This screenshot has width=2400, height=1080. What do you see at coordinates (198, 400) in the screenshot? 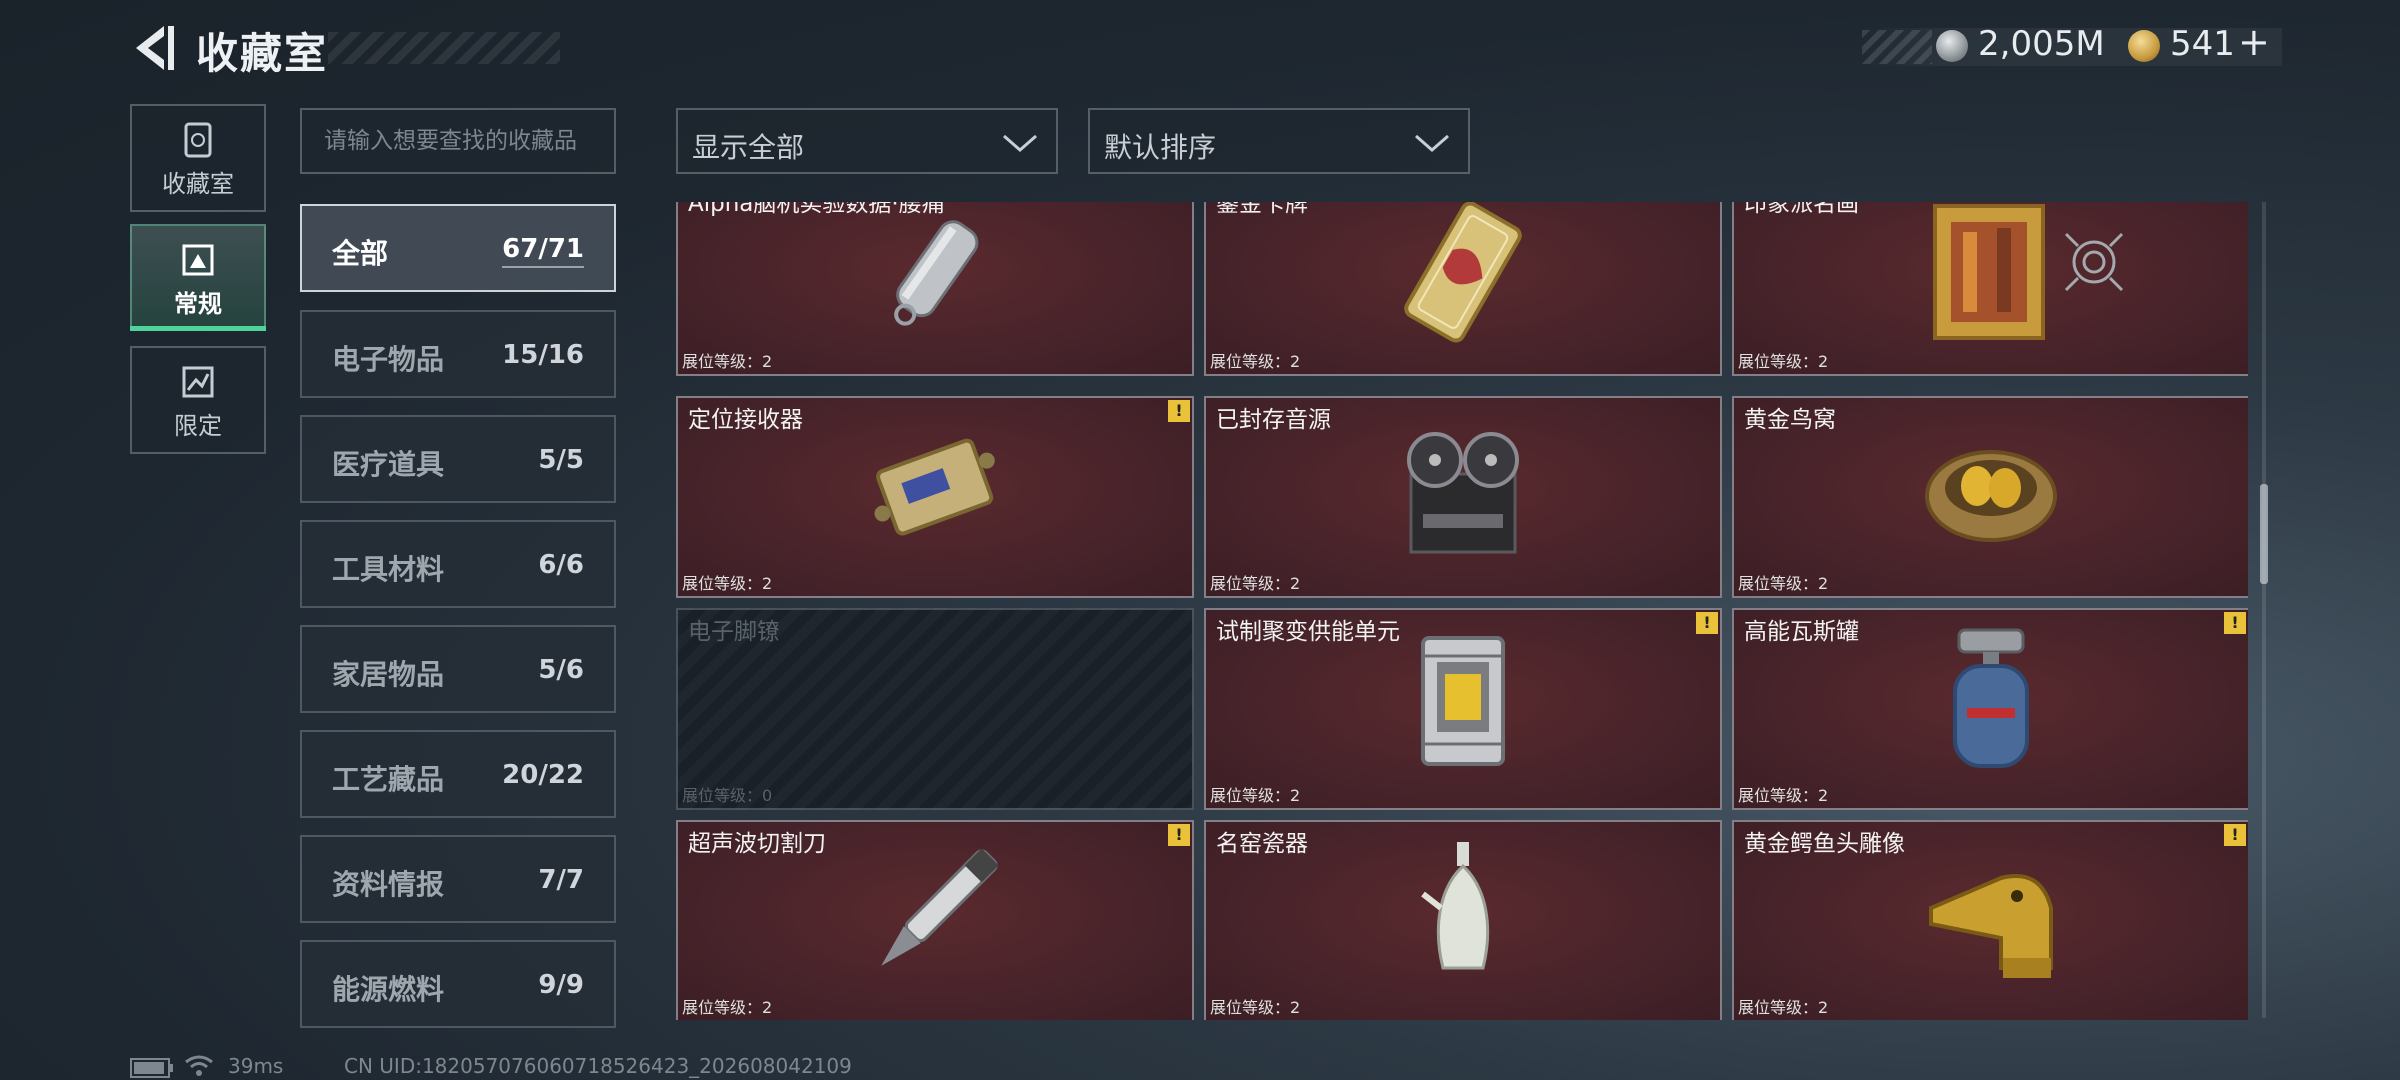
I see `nav-limited: 限定` at bounding box center [198, 400].